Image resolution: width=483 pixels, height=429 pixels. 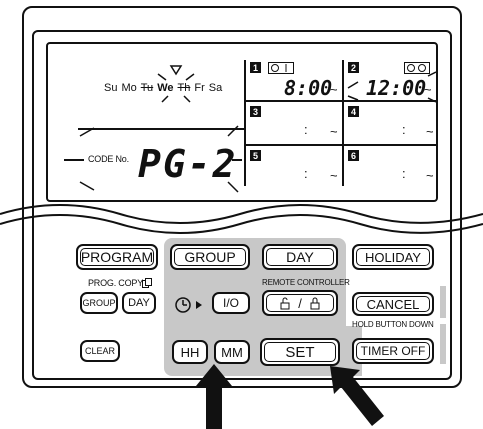 I want to click on side-bar-top, so click(x=443, y=302).